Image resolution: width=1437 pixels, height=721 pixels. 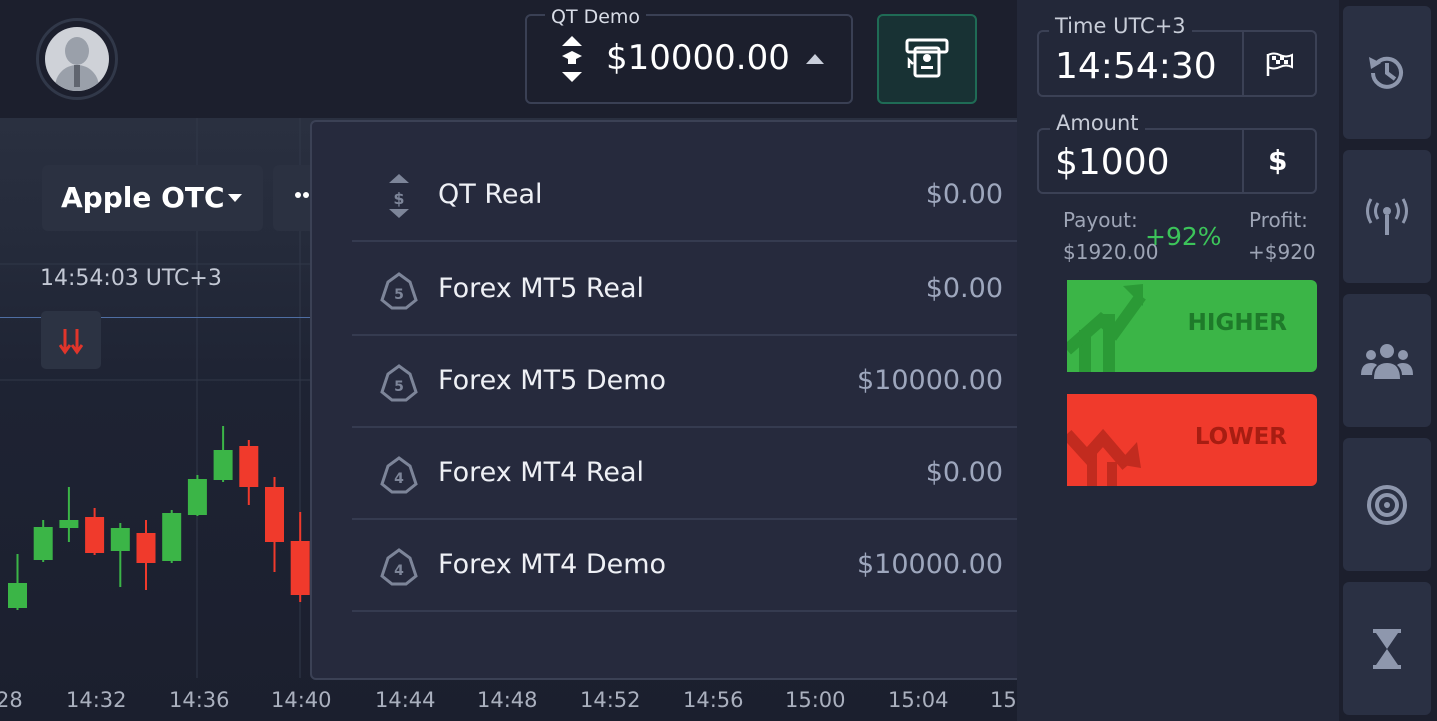 What do you see at coordinates (690, 290) in the screenshot?
I see `account-option-mt5-real: 5 Forex MT5 Real $0.00` at bounding box center [690, 290].